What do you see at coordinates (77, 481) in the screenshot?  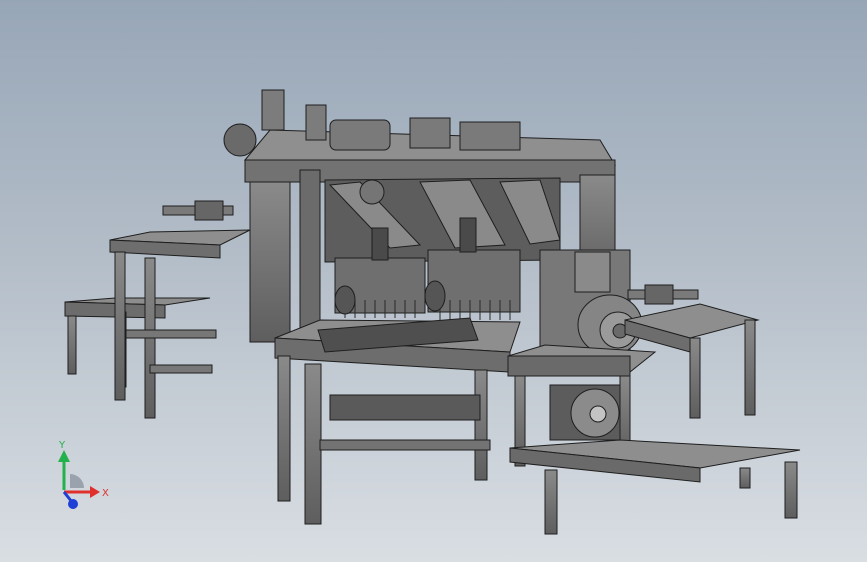 I see `triad-plane-icon` at bounding box center [77, 481].